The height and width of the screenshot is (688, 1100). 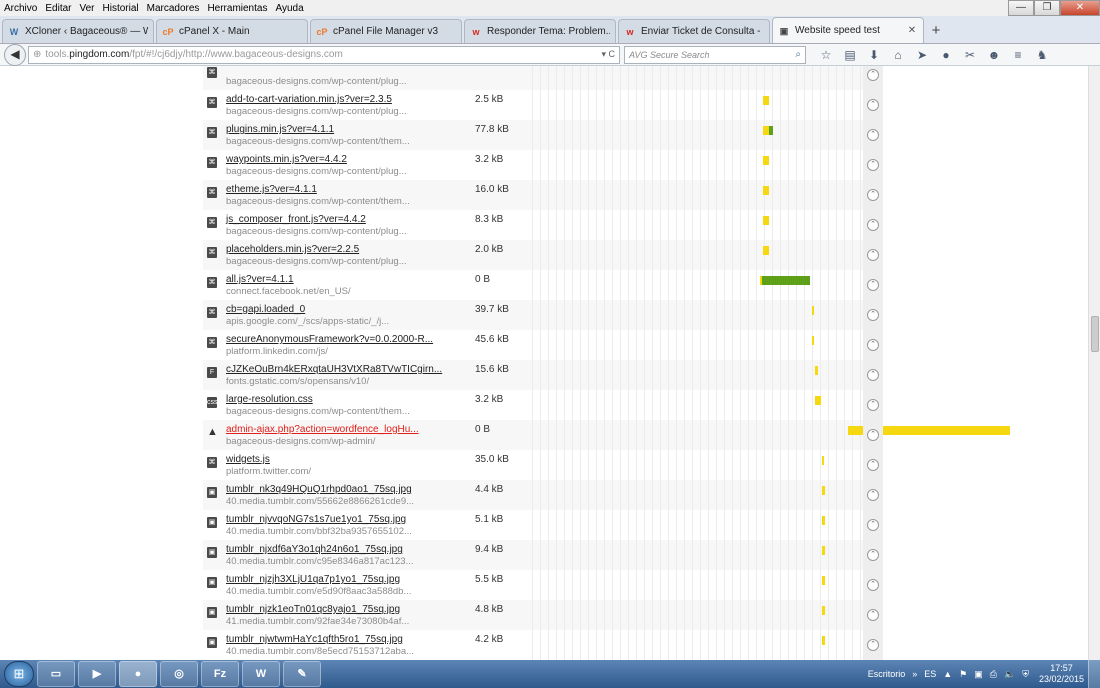 What do you see at coordinates (887, 674) in the screenshot?
I see `desktop-toolbar-label: Escritorio` at bounding box center [887, 674].